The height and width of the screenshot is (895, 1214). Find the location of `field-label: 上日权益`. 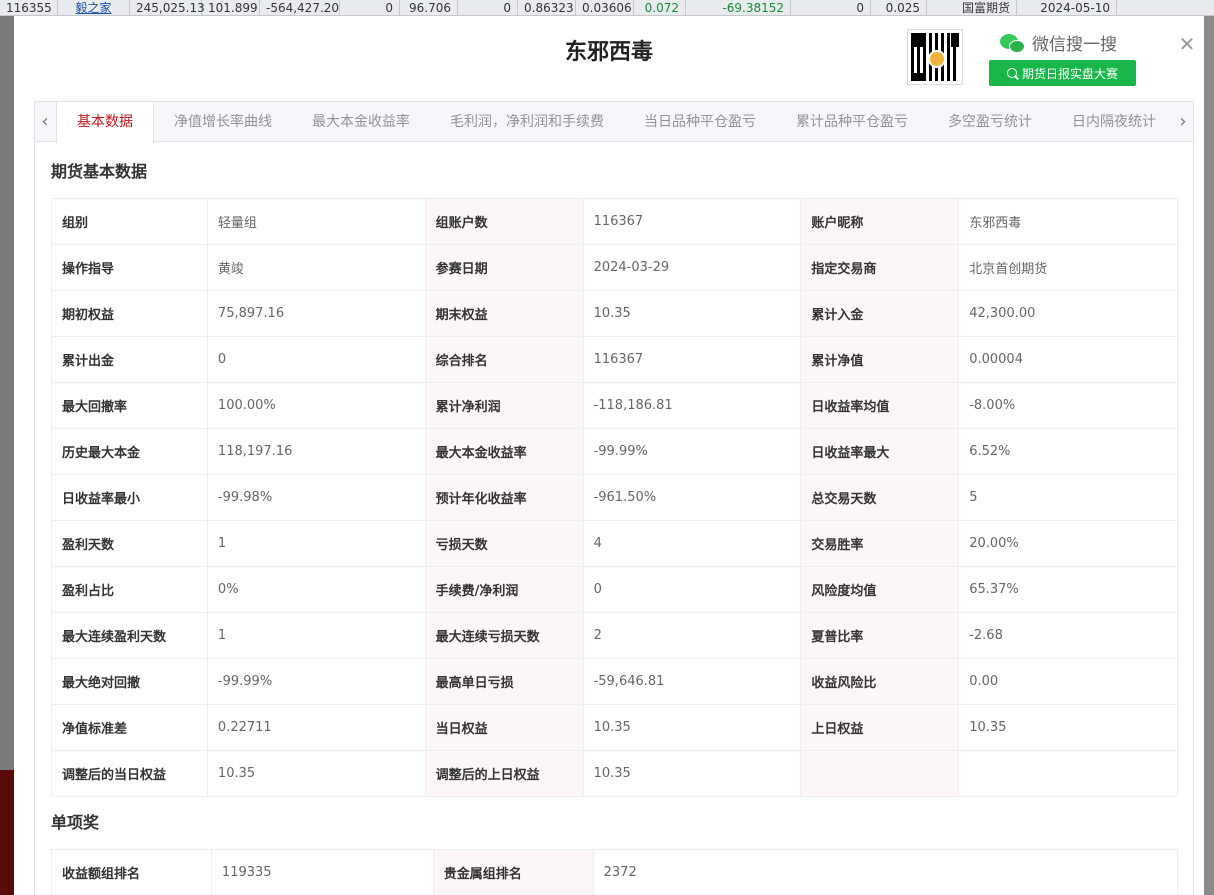

field-label: 上日权益 is located at coordinates (880, 727).